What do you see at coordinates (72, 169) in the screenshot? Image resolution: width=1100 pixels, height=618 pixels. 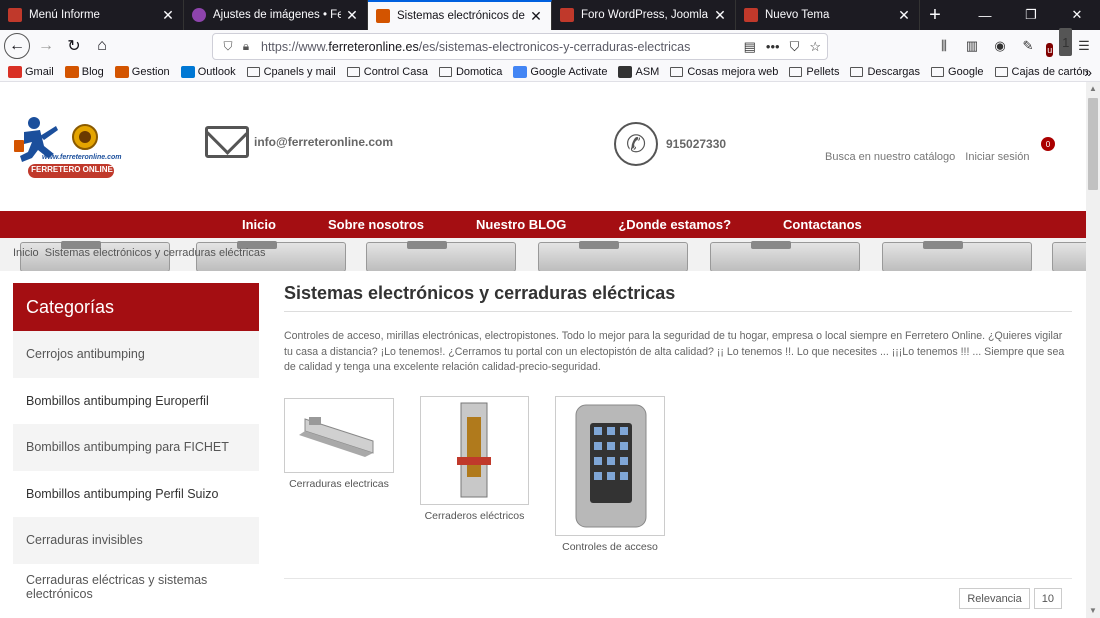 I see `logo-brand: FERRETERO ONLINE` at bounding box center [72, 169].